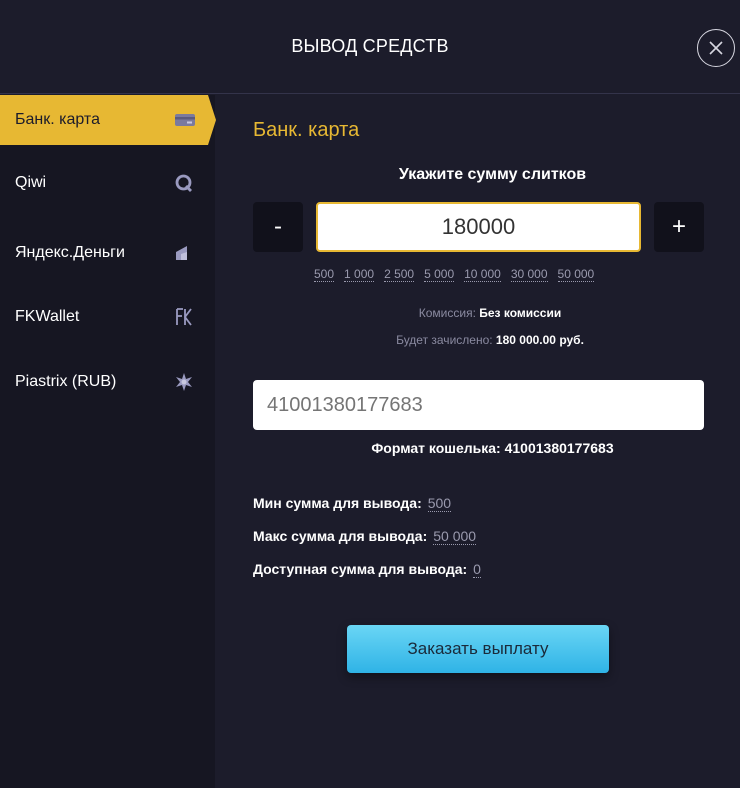 This screenshot has height=788, width=740. Describe the element at coordinates (31, 182) in the screenshot. I see `sidebar-item-label: Qiwi` at that location.